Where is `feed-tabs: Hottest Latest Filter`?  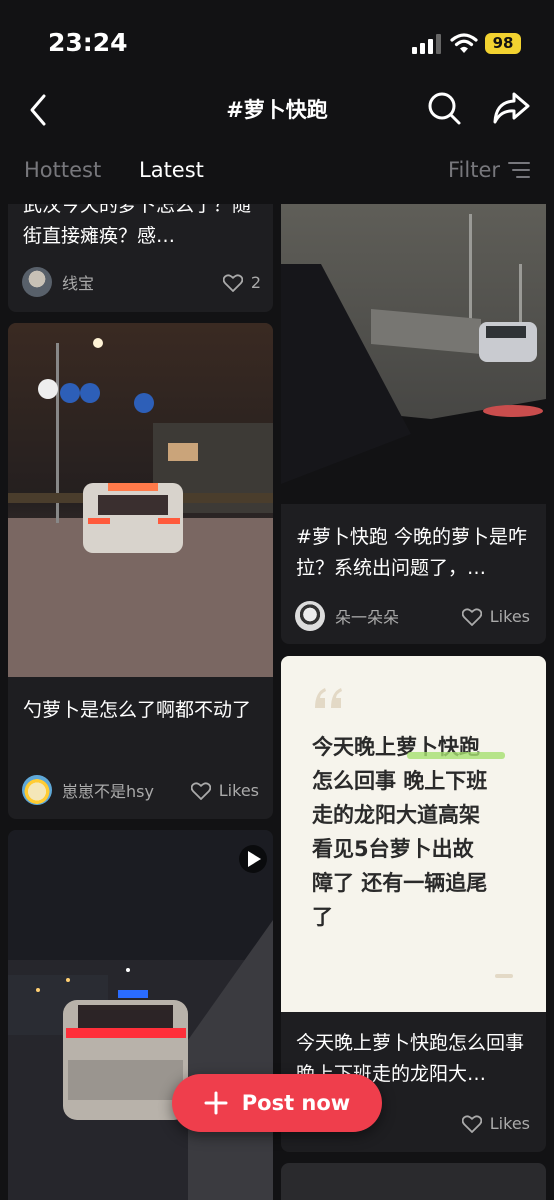
feed-tabs: Hottest Latest Filter is located at coordinates (277, 172).